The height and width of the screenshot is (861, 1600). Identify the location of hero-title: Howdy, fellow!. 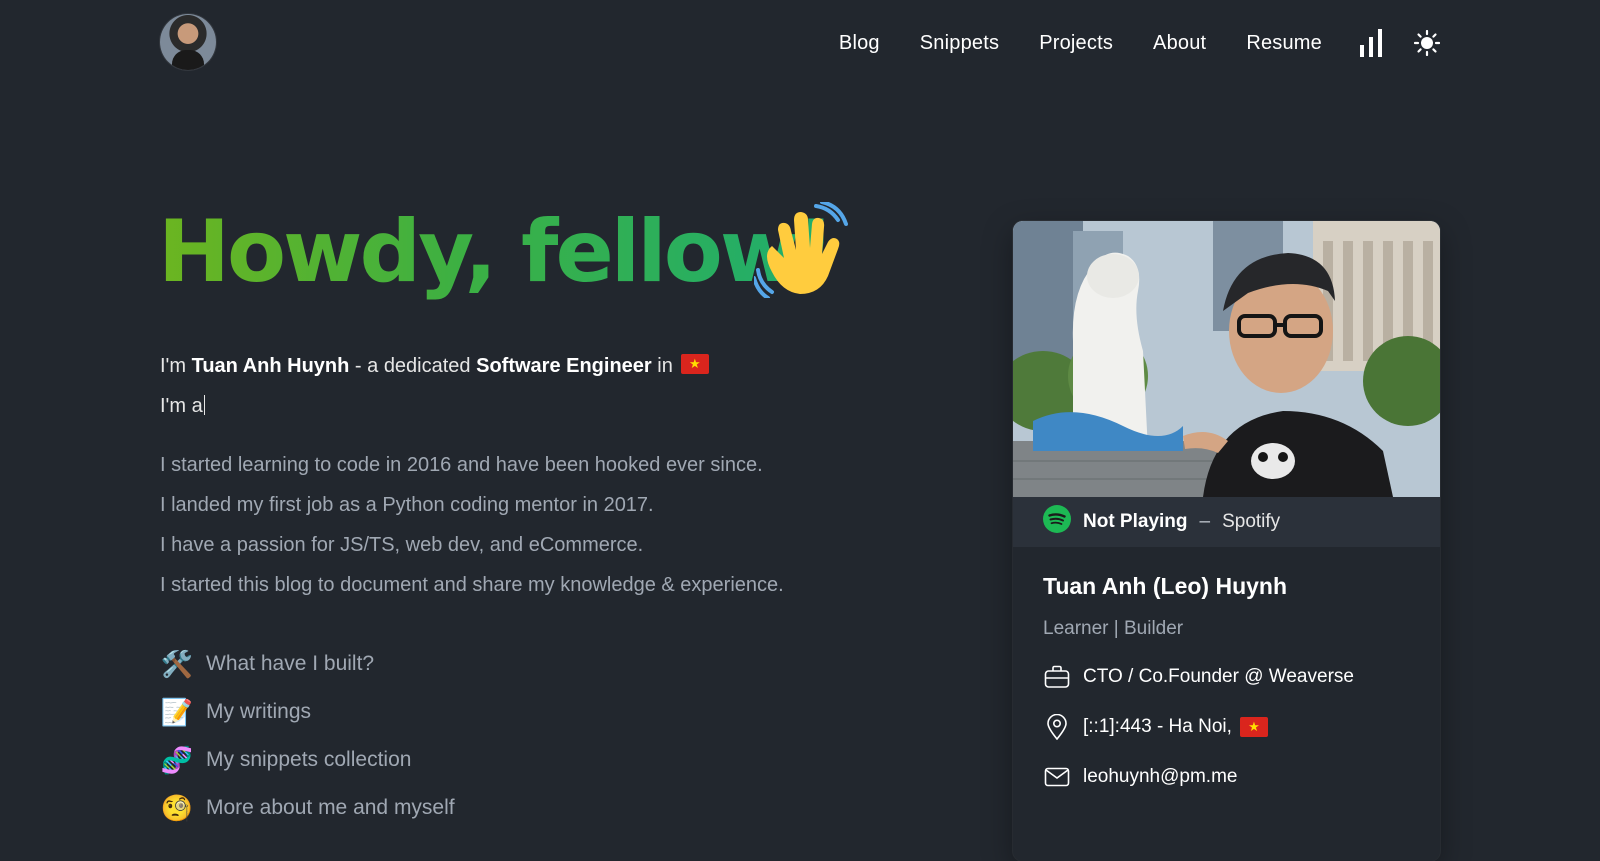
(497, 252).